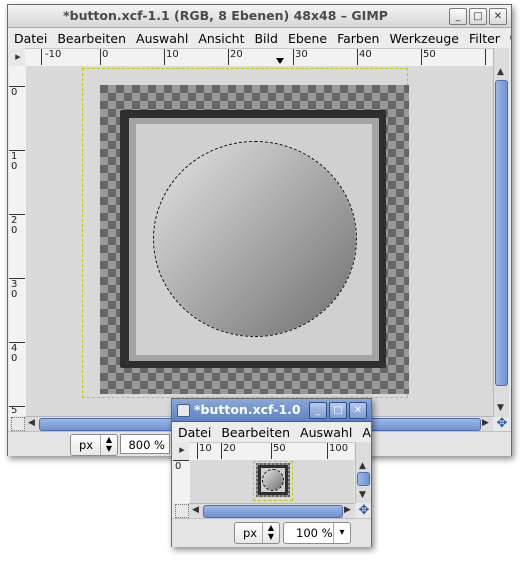 Image resolution: width=522 pixels, height=566 pixels. What do you see at coordinates (306, 38) in the screenshot?
I see `menu-ebene: Ebene` at bounding box center [306, 38].